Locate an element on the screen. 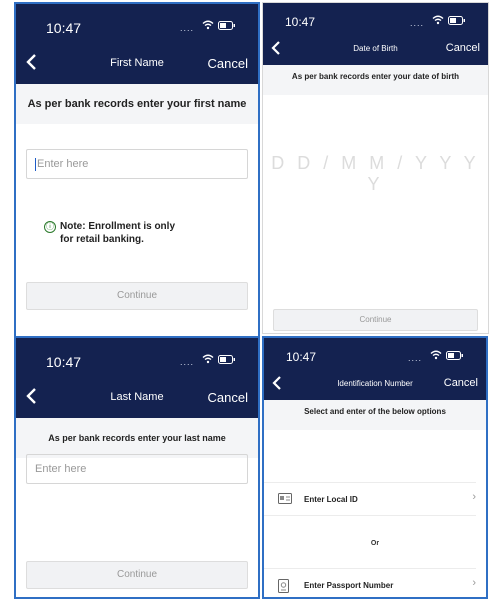 Image resolution: width=499 pixels, height=601 pixels. date-of-birth-input: D D / M M / Y Y Y Y is located at coordinates (375, 174).